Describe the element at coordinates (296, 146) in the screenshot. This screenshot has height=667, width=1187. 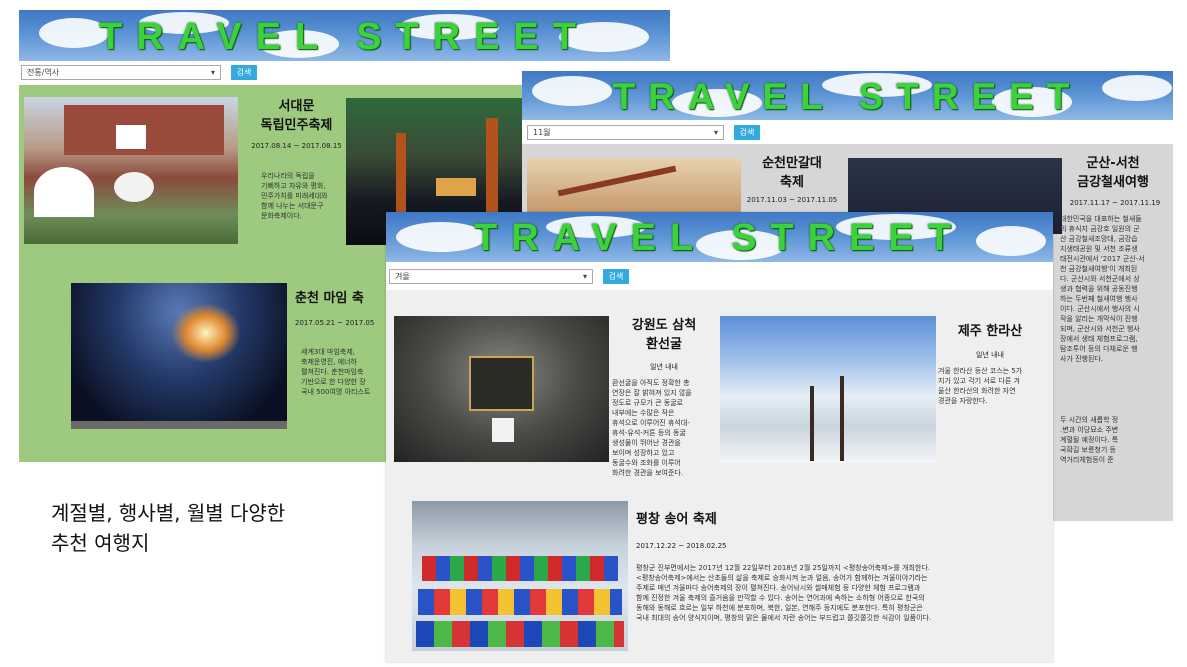
I see `card-date: 2017.08.14 ~ 2017.08.15` at that location.